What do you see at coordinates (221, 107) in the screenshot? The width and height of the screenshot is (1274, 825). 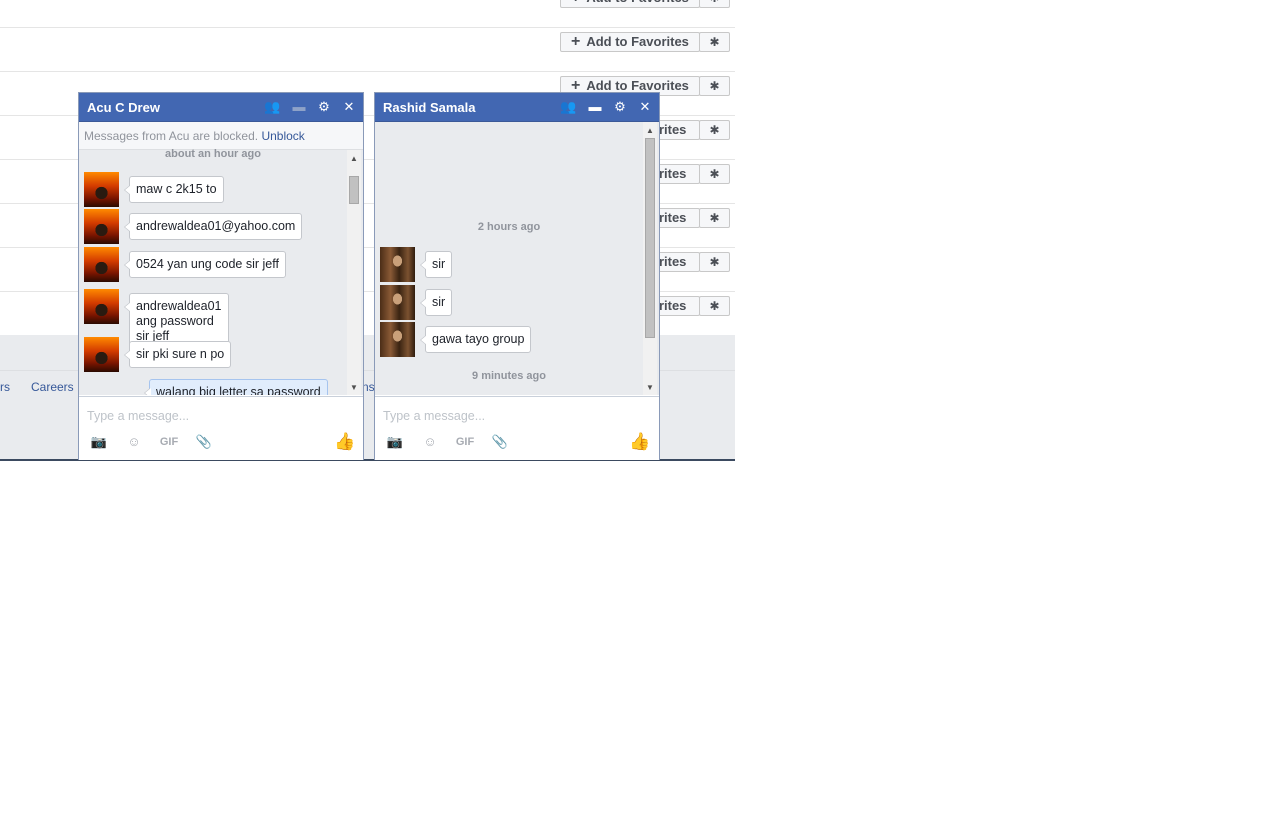 I see `chat-header: Acu C Drew 👥 ▬ ⚙ ✕` at bounding box center [221, 107].